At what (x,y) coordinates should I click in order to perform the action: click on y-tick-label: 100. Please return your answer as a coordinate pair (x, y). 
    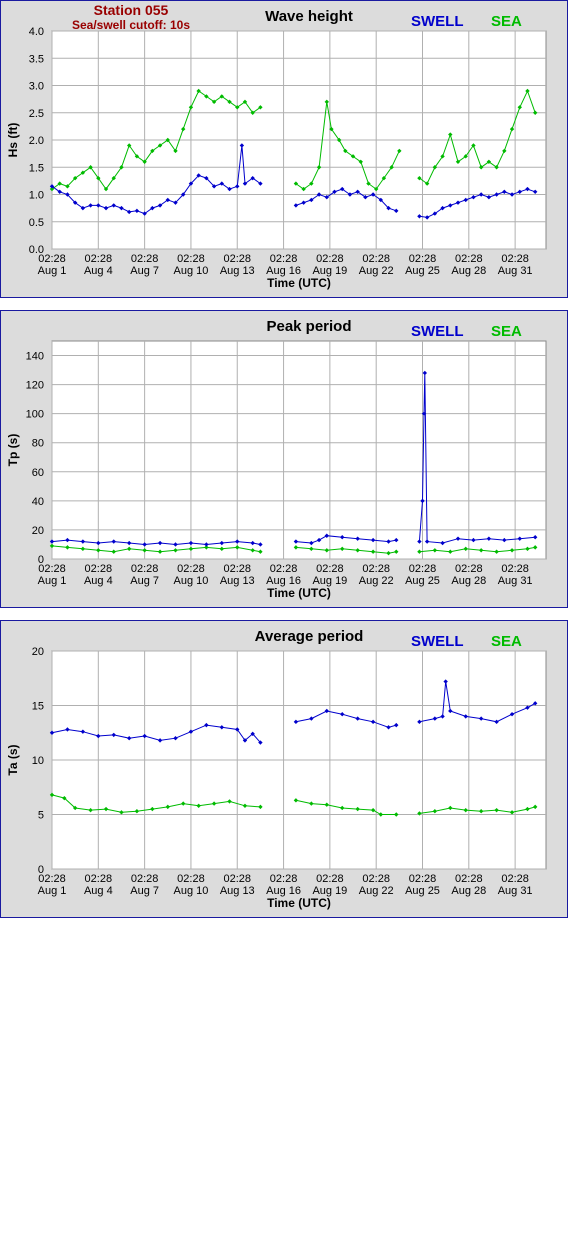
    Looking at the image, I should click on (35, 415).